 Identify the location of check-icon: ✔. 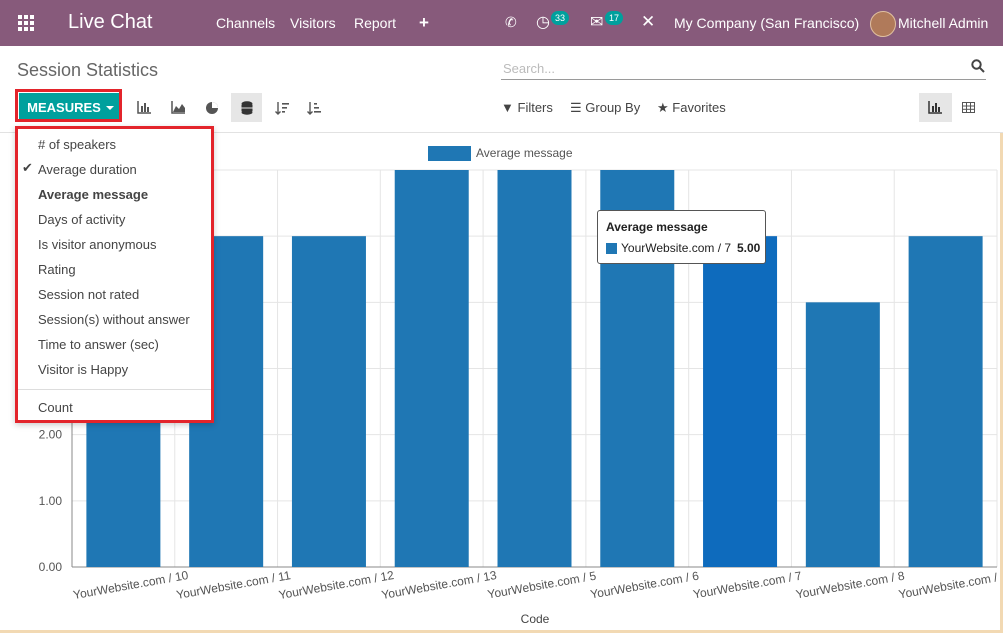
(27, 167).